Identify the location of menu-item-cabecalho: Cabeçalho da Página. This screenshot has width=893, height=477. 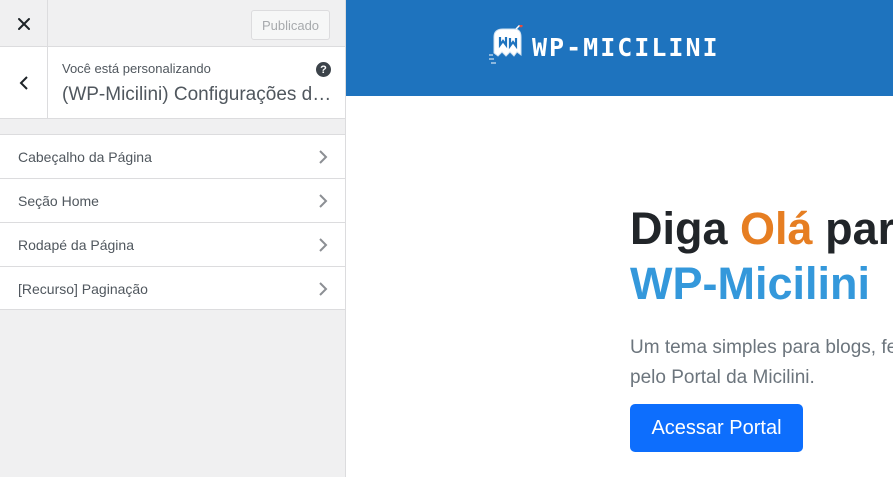
(172, 156).